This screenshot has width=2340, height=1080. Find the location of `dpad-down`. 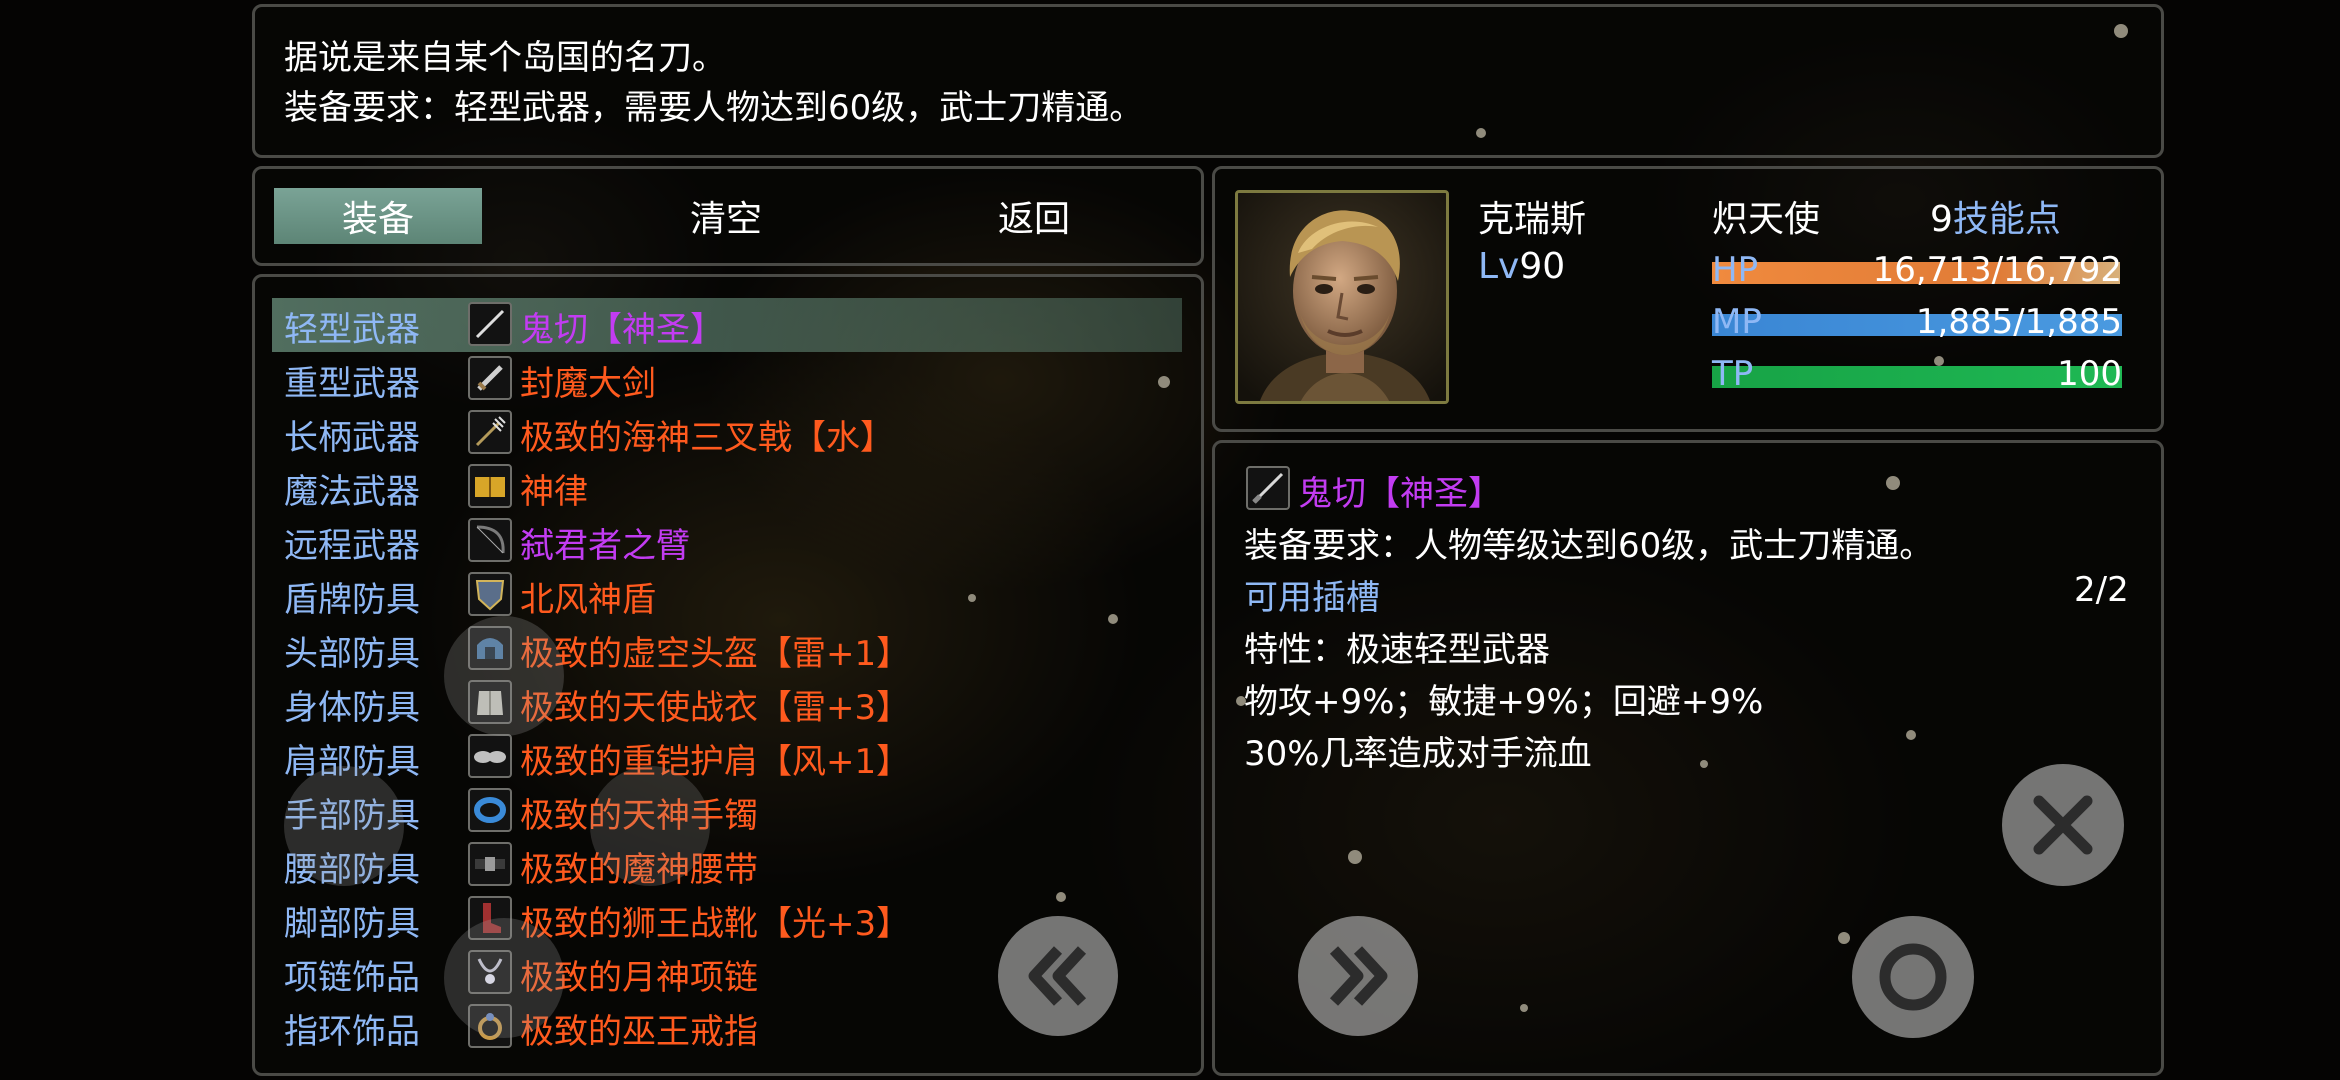

dpad-down is located at coordinates (504, 978).